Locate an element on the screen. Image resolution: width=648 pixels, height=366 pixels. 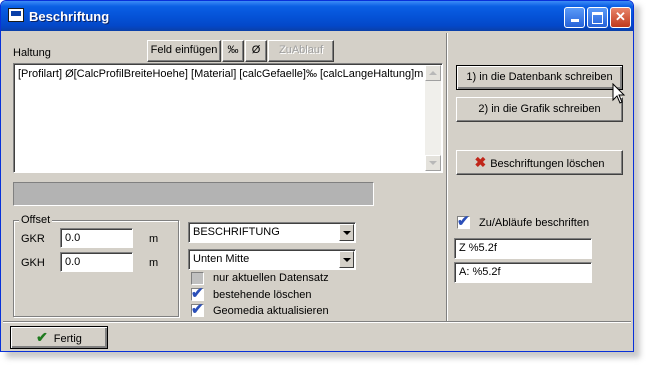
gkh-label: GKH is located at coordinates (33, 263).